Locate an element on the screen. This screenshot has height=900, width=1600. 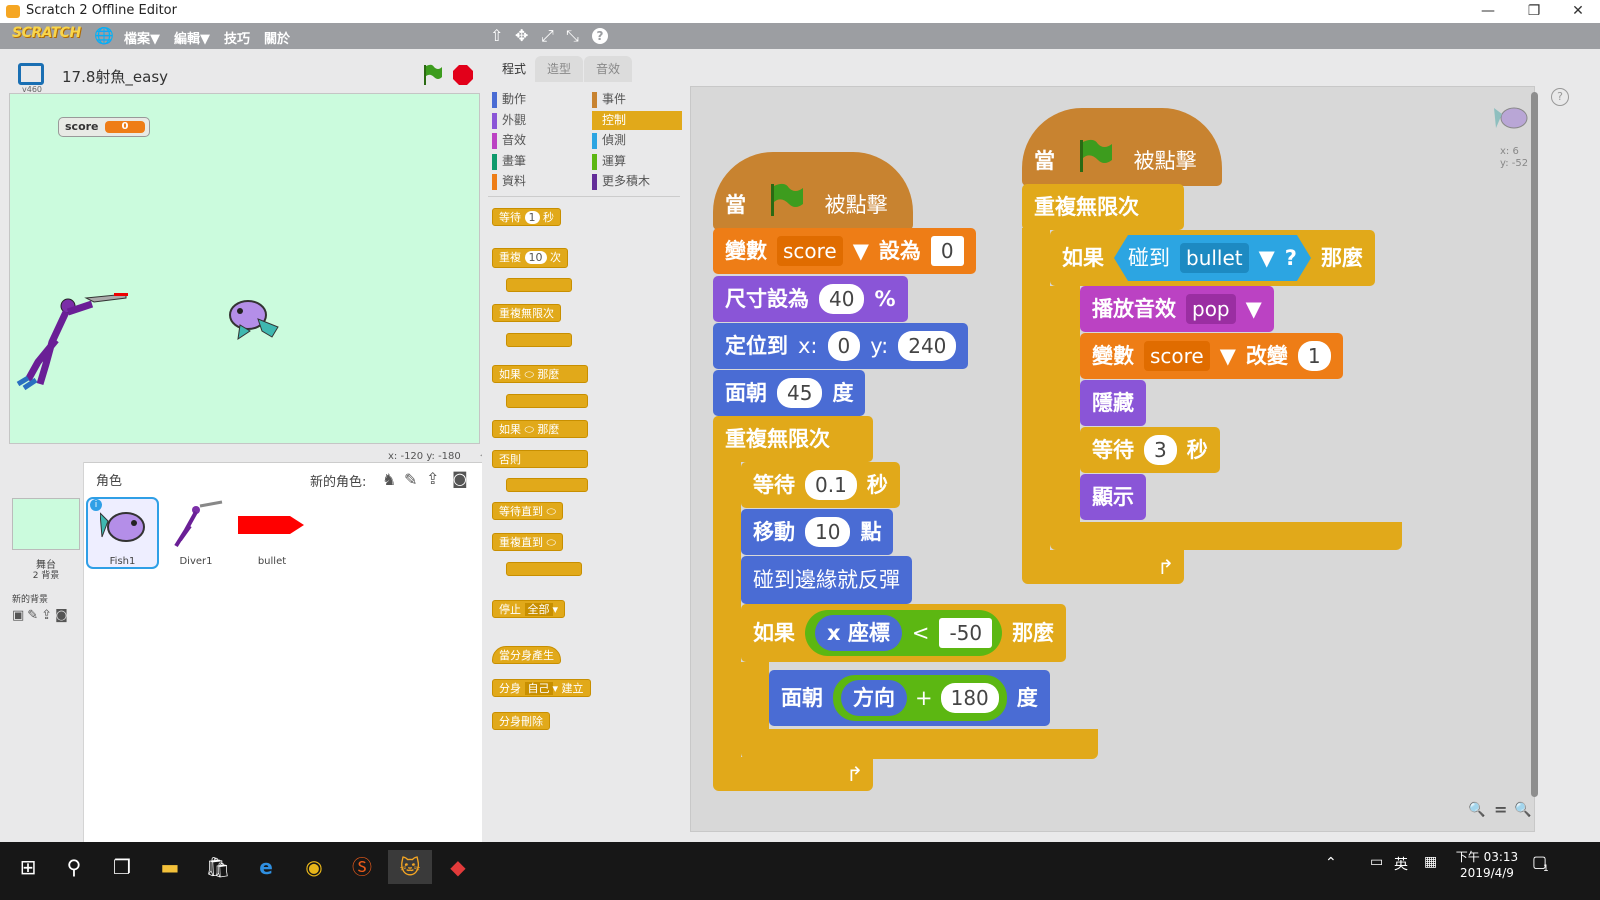
add-operator: 方向 + 180 is located at coordinates (920, 698).